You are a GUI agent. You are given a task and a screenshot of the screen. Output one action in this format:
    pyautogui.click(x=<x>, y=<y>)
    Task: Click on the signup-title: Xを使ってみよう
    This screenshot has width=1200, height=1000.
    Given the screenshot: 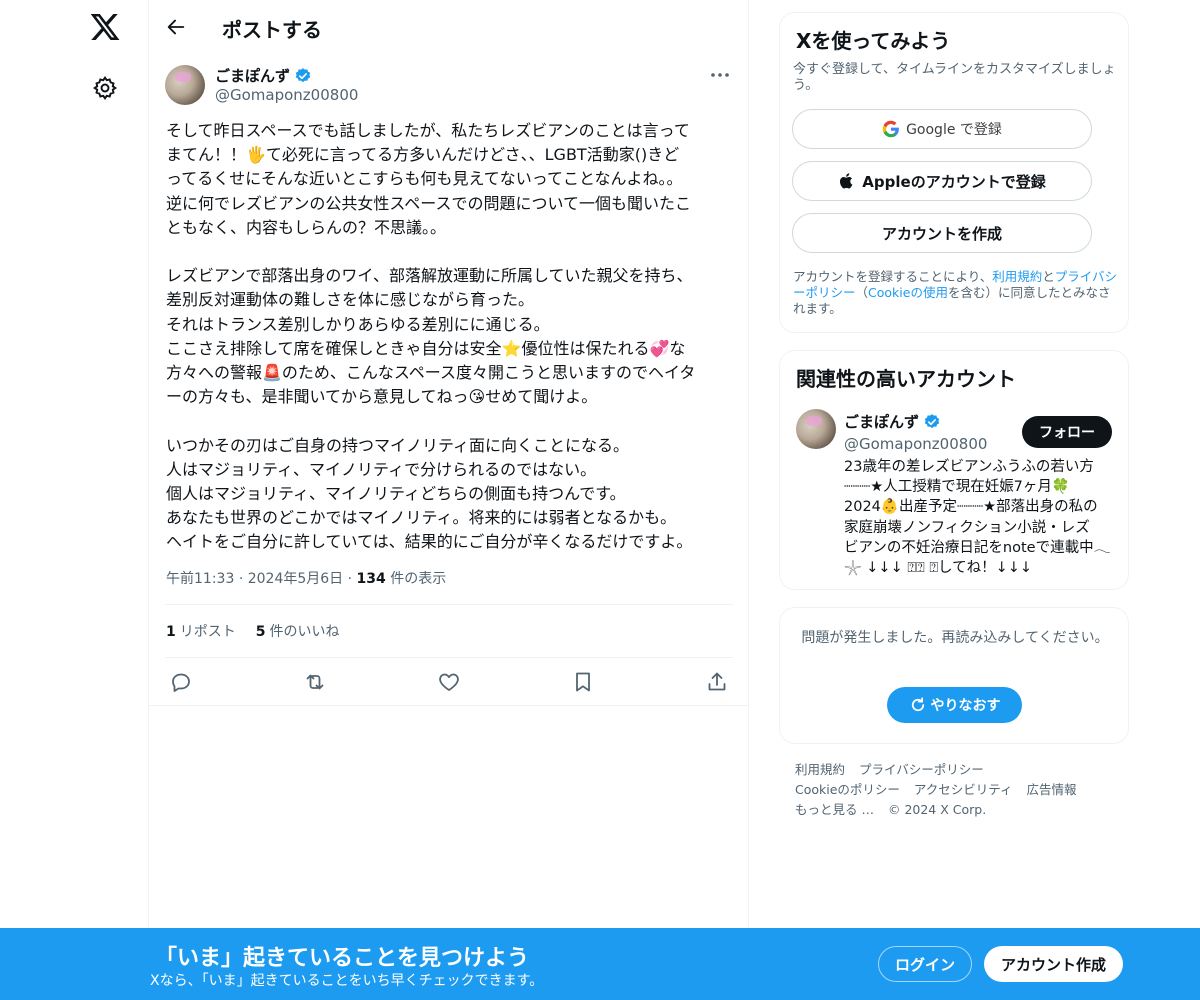 What is the action you would take?
    pyautogui.click(x=873, y=41)
    